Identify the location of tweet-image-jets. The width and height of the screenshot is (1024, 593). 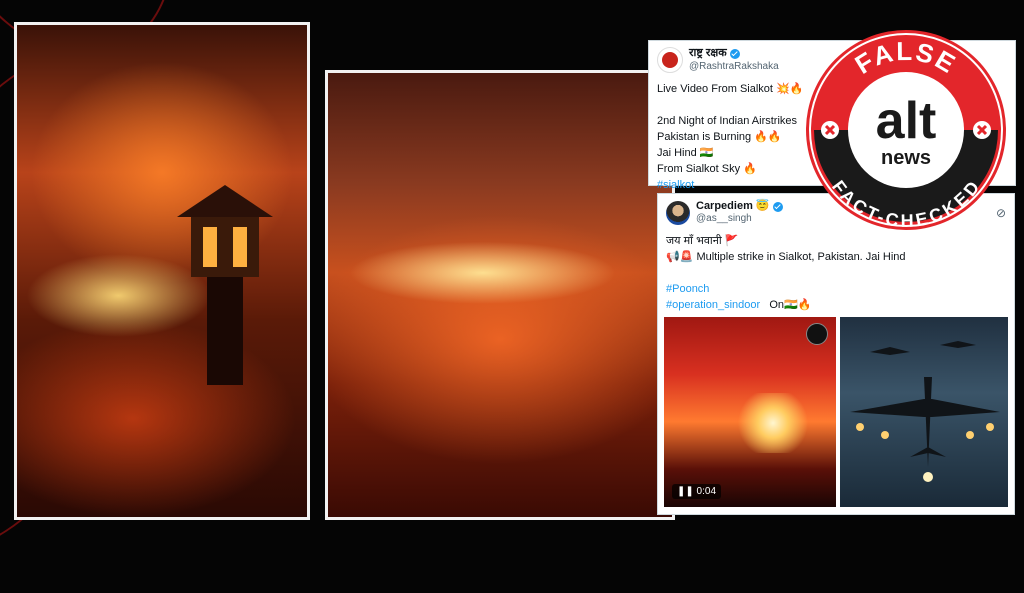
(924, 412).